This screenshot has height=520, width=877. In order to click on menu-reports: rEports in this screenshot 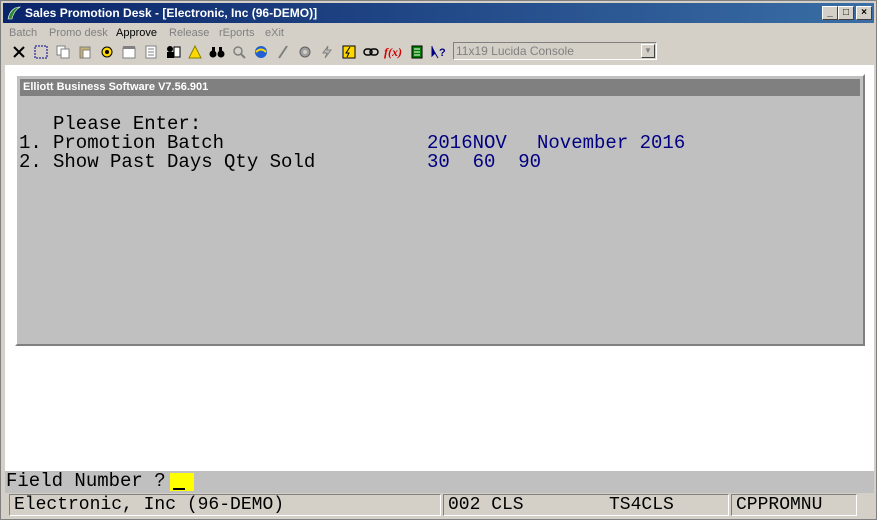, I will do `click(236, 33)`.